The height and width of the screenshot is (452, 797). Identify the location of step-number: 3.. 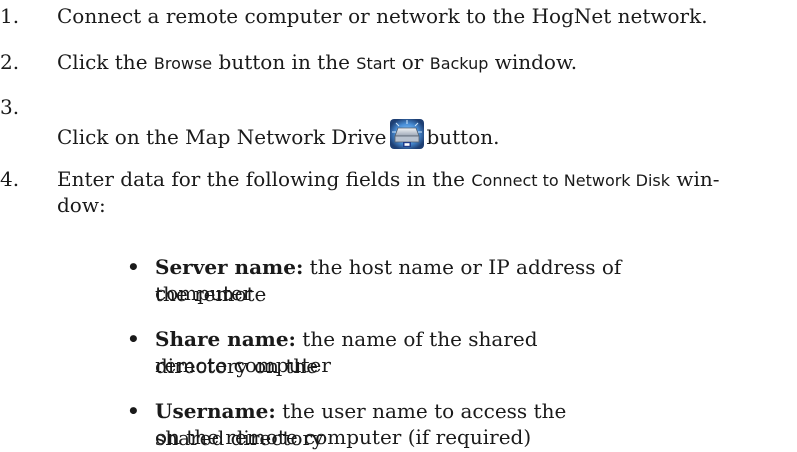
(10, 107).